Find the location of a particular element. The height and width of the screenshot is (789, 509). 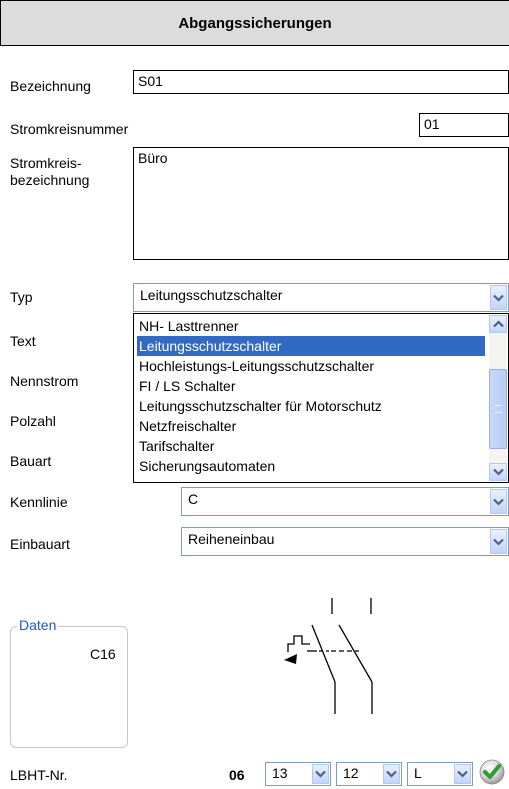

lbht-select-1-value: 13 is located at coordinates (280, 773).